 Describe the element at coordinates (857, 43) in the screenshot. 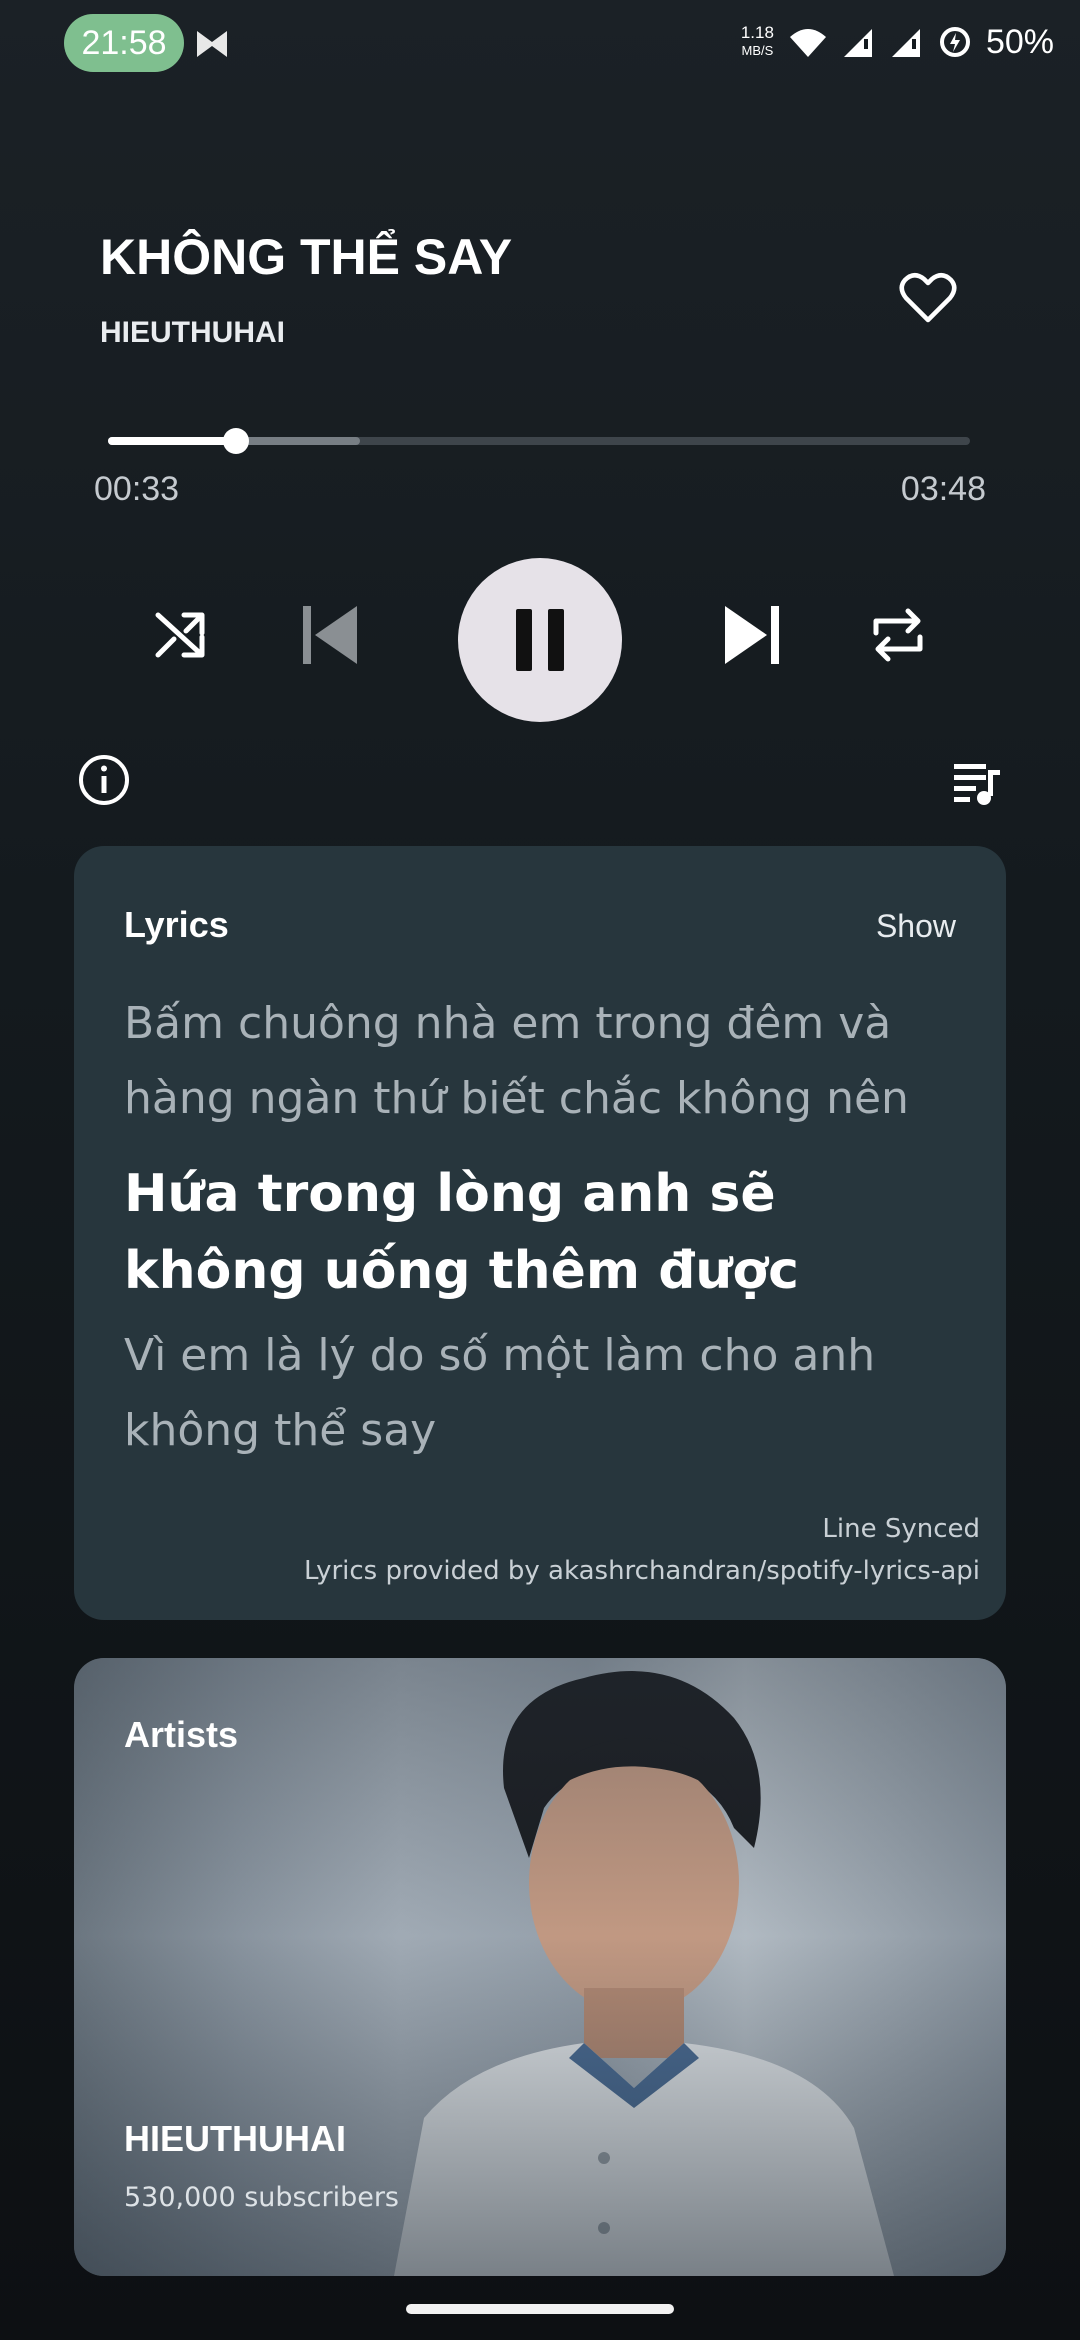

I see `cell-signal-icon` at that location.